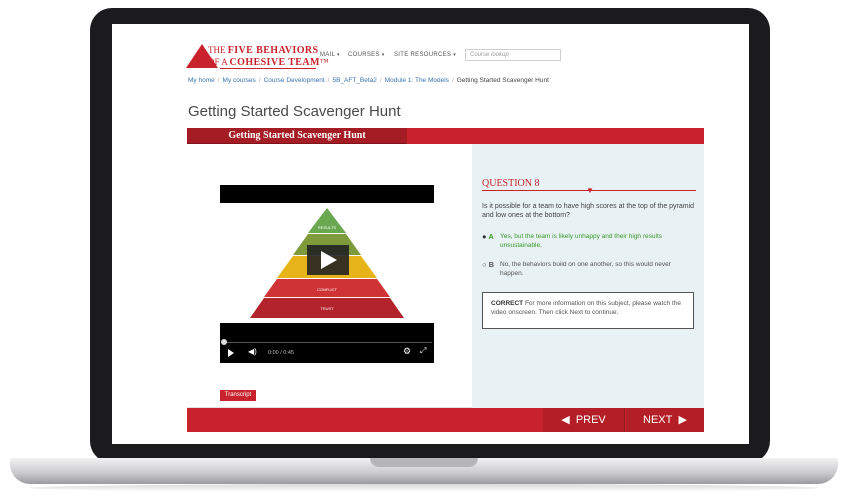  I want to click on pyramid-label-results: RESULTS, so click(327, 227).